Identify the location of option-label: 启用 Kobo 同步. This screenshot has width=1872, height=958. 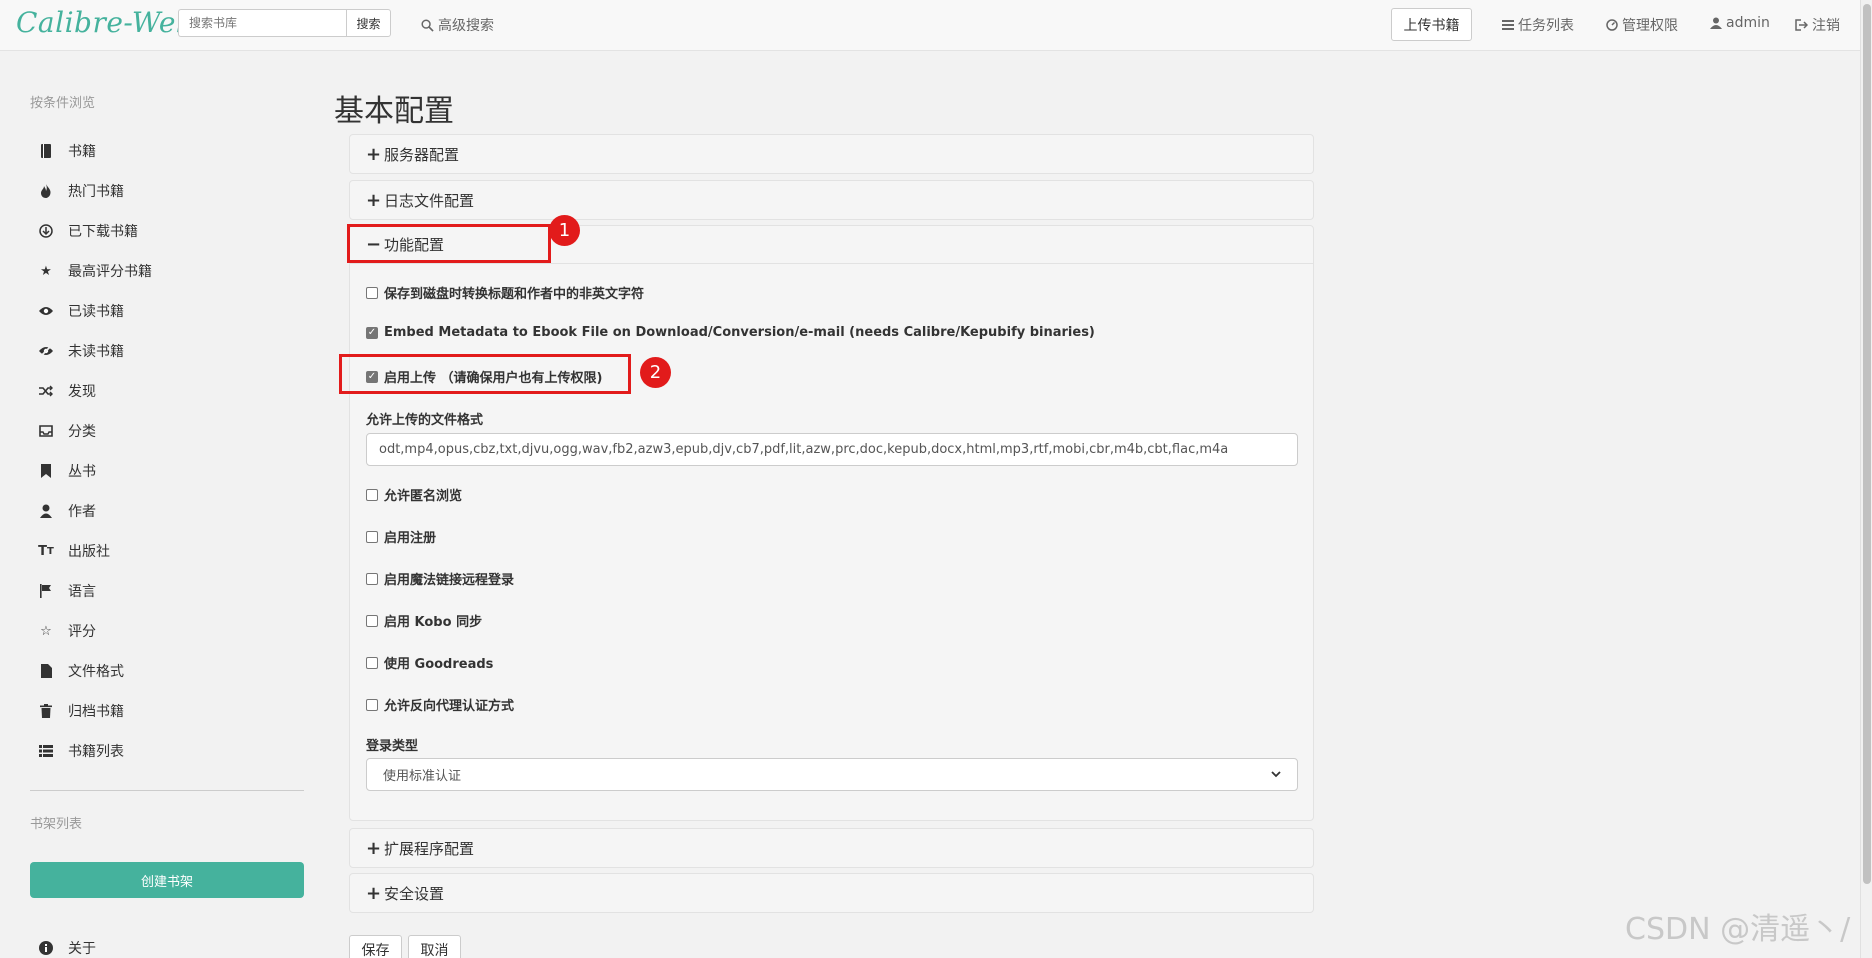
(433, 622).